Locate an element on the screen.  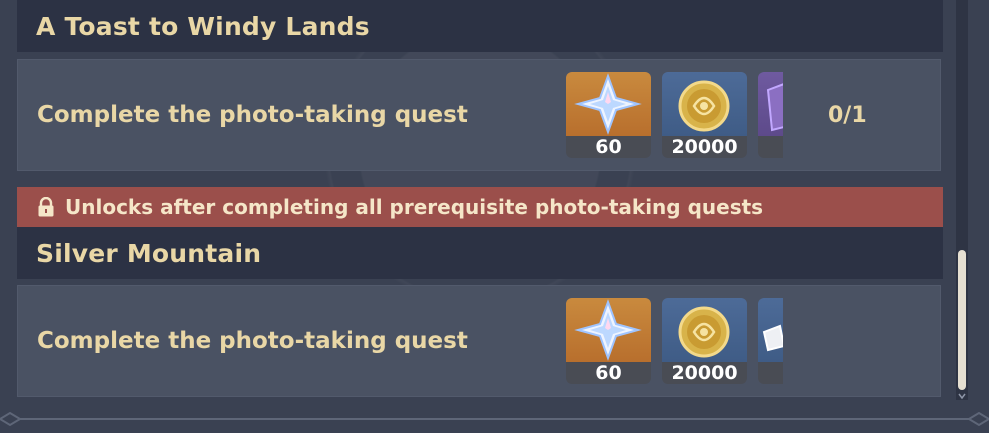
lock-icon is located at coordinates (46, 207).